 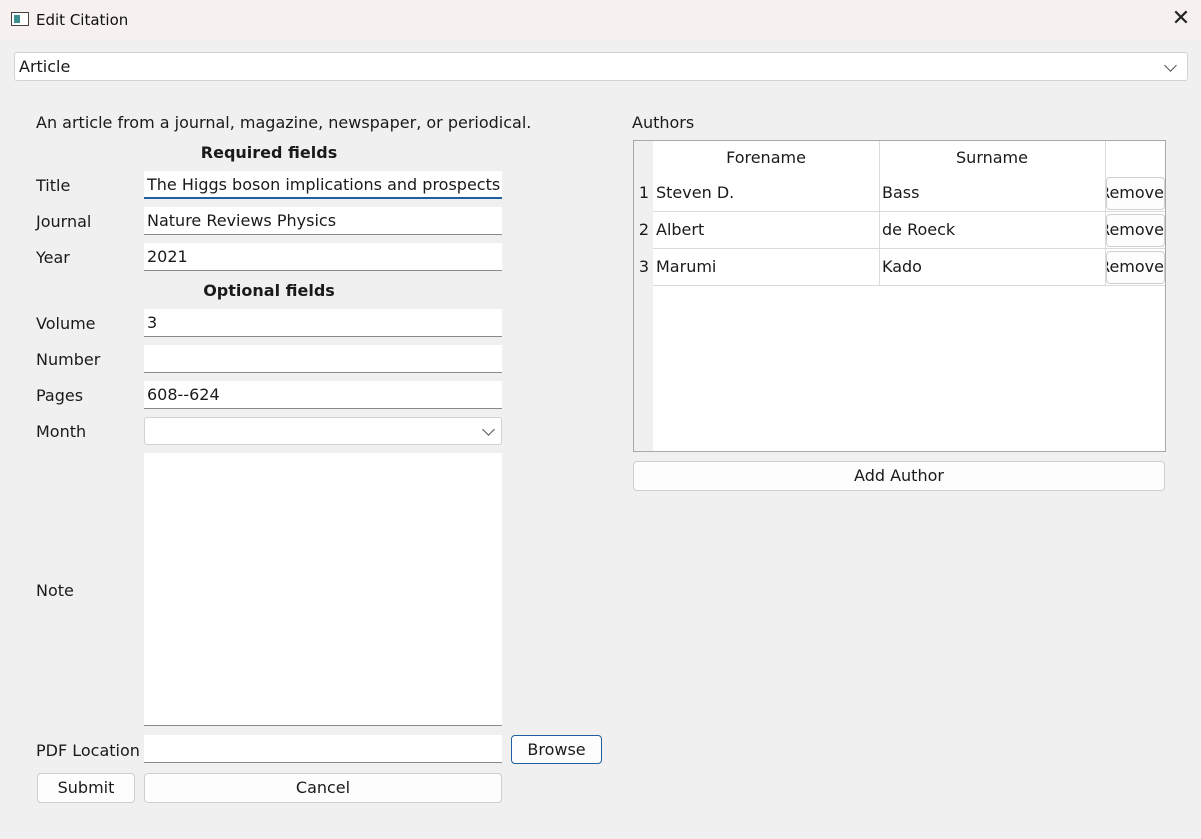 I want to click on row-number: 2, so click(x=643, y=230).